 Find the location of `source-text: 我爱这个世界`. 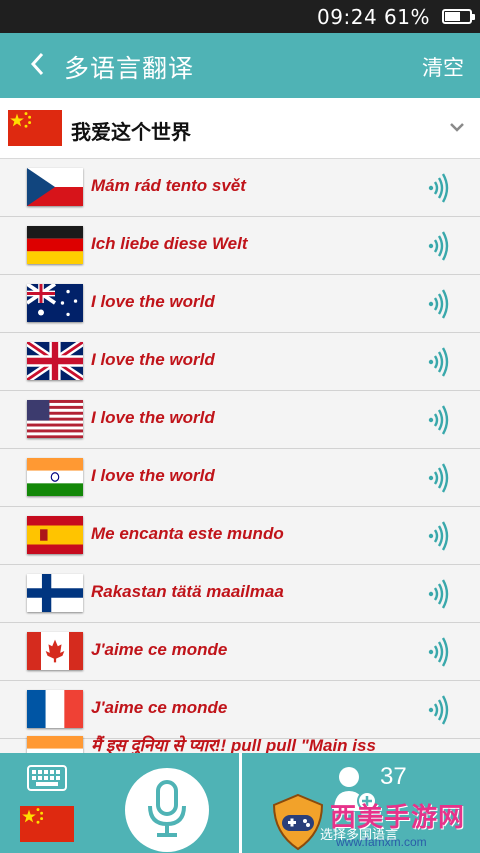

source-text: 我爱这个世界 is located at coordinates (131, 133).